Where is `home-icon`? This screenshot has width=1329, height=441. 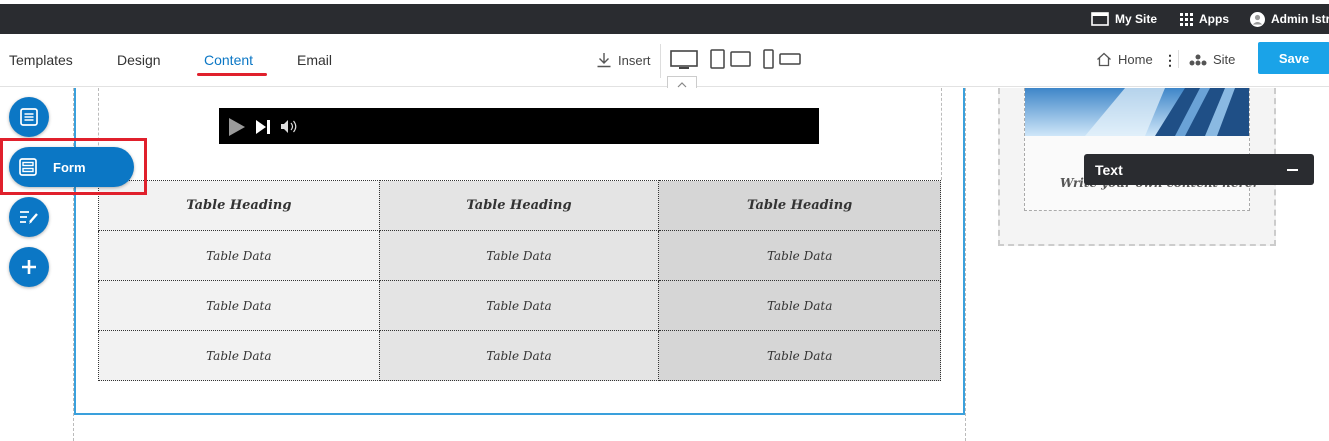 home-icon is located at coordinates (1104, 59).